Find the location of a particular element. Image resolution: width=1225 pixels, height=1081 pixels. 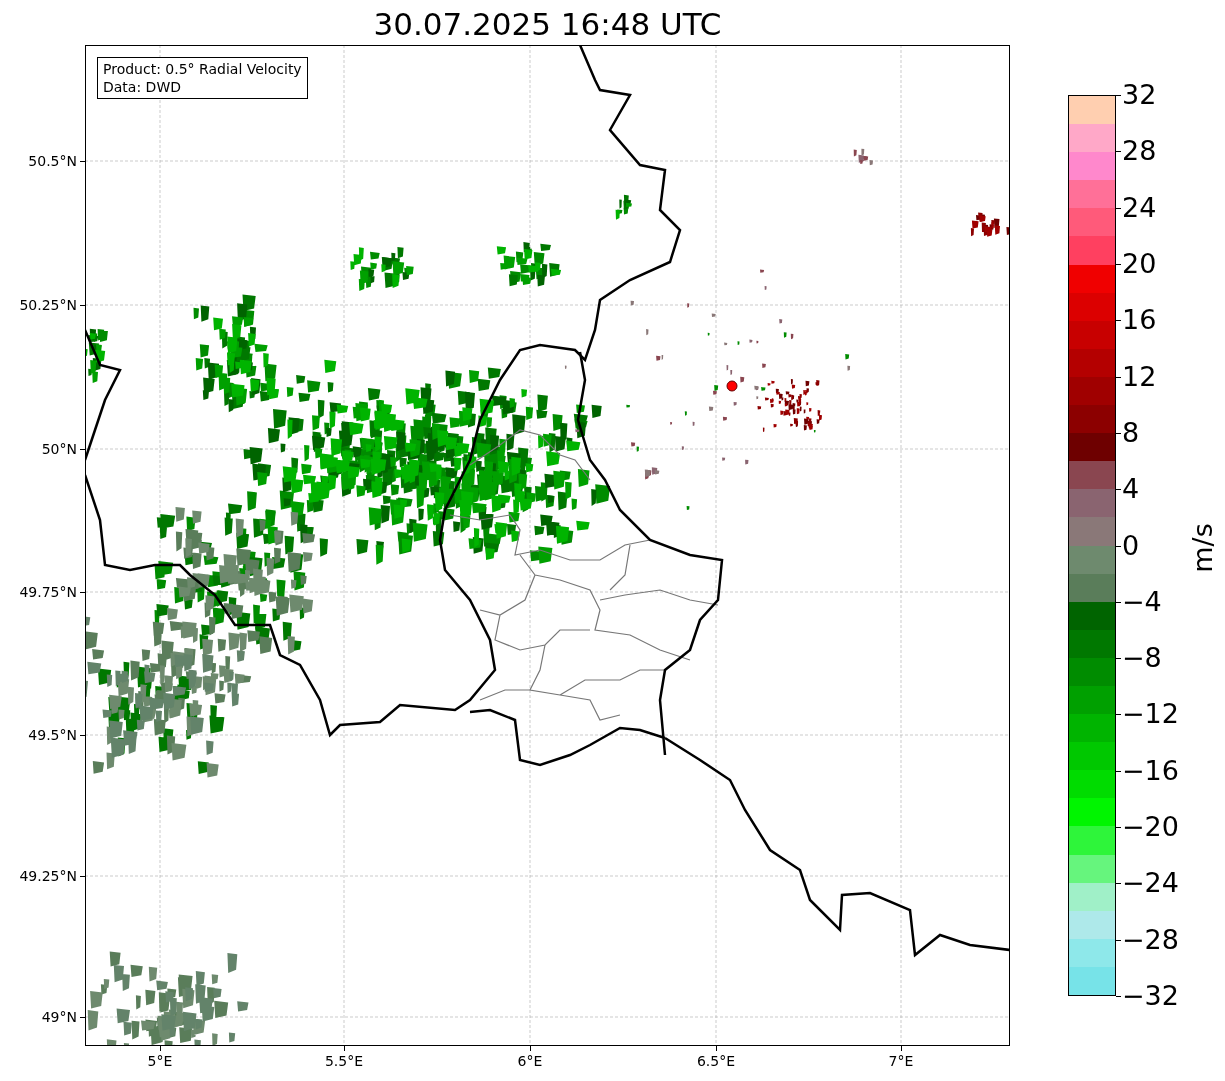

colorbar-tick-label: −32 is located at coordinates (1150, 996).